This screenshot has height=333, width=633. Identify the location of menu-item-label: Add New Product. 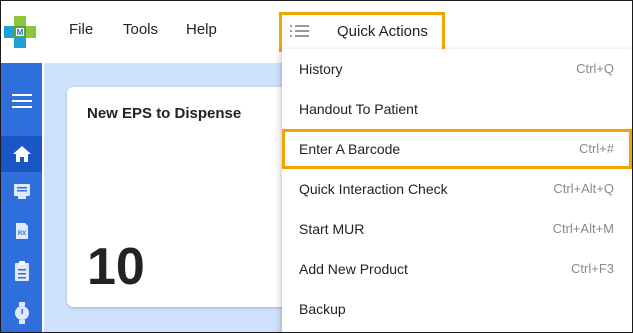
(353, 269).